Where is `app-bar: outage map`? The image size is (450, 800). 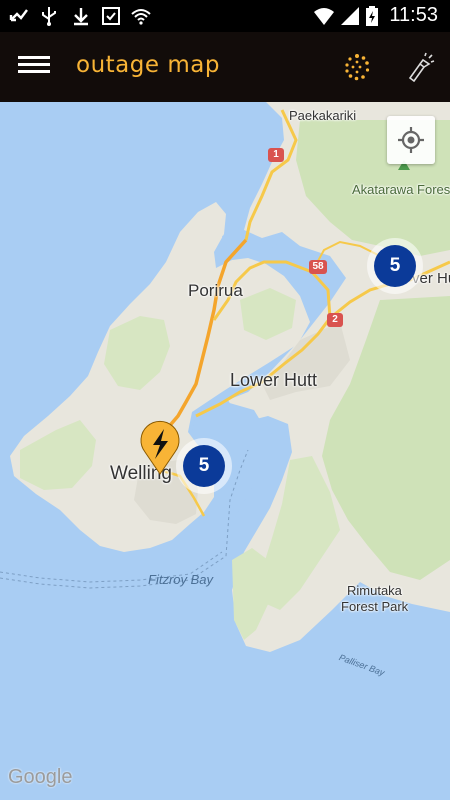
app-bar: outage map is located at coordinates (225, 67).